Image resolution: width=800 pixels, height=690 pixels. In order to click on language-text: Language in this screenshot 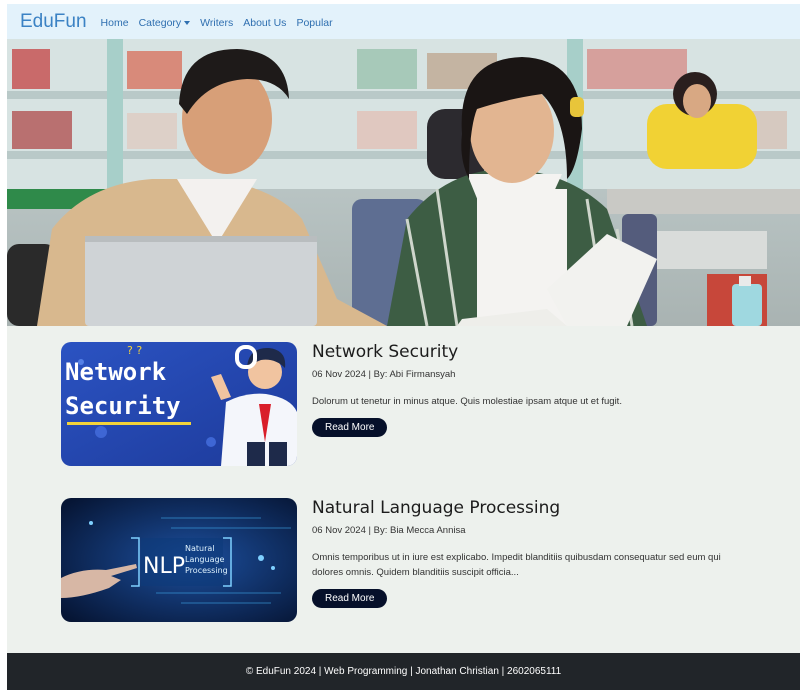, I will do `click(205, 559)`.